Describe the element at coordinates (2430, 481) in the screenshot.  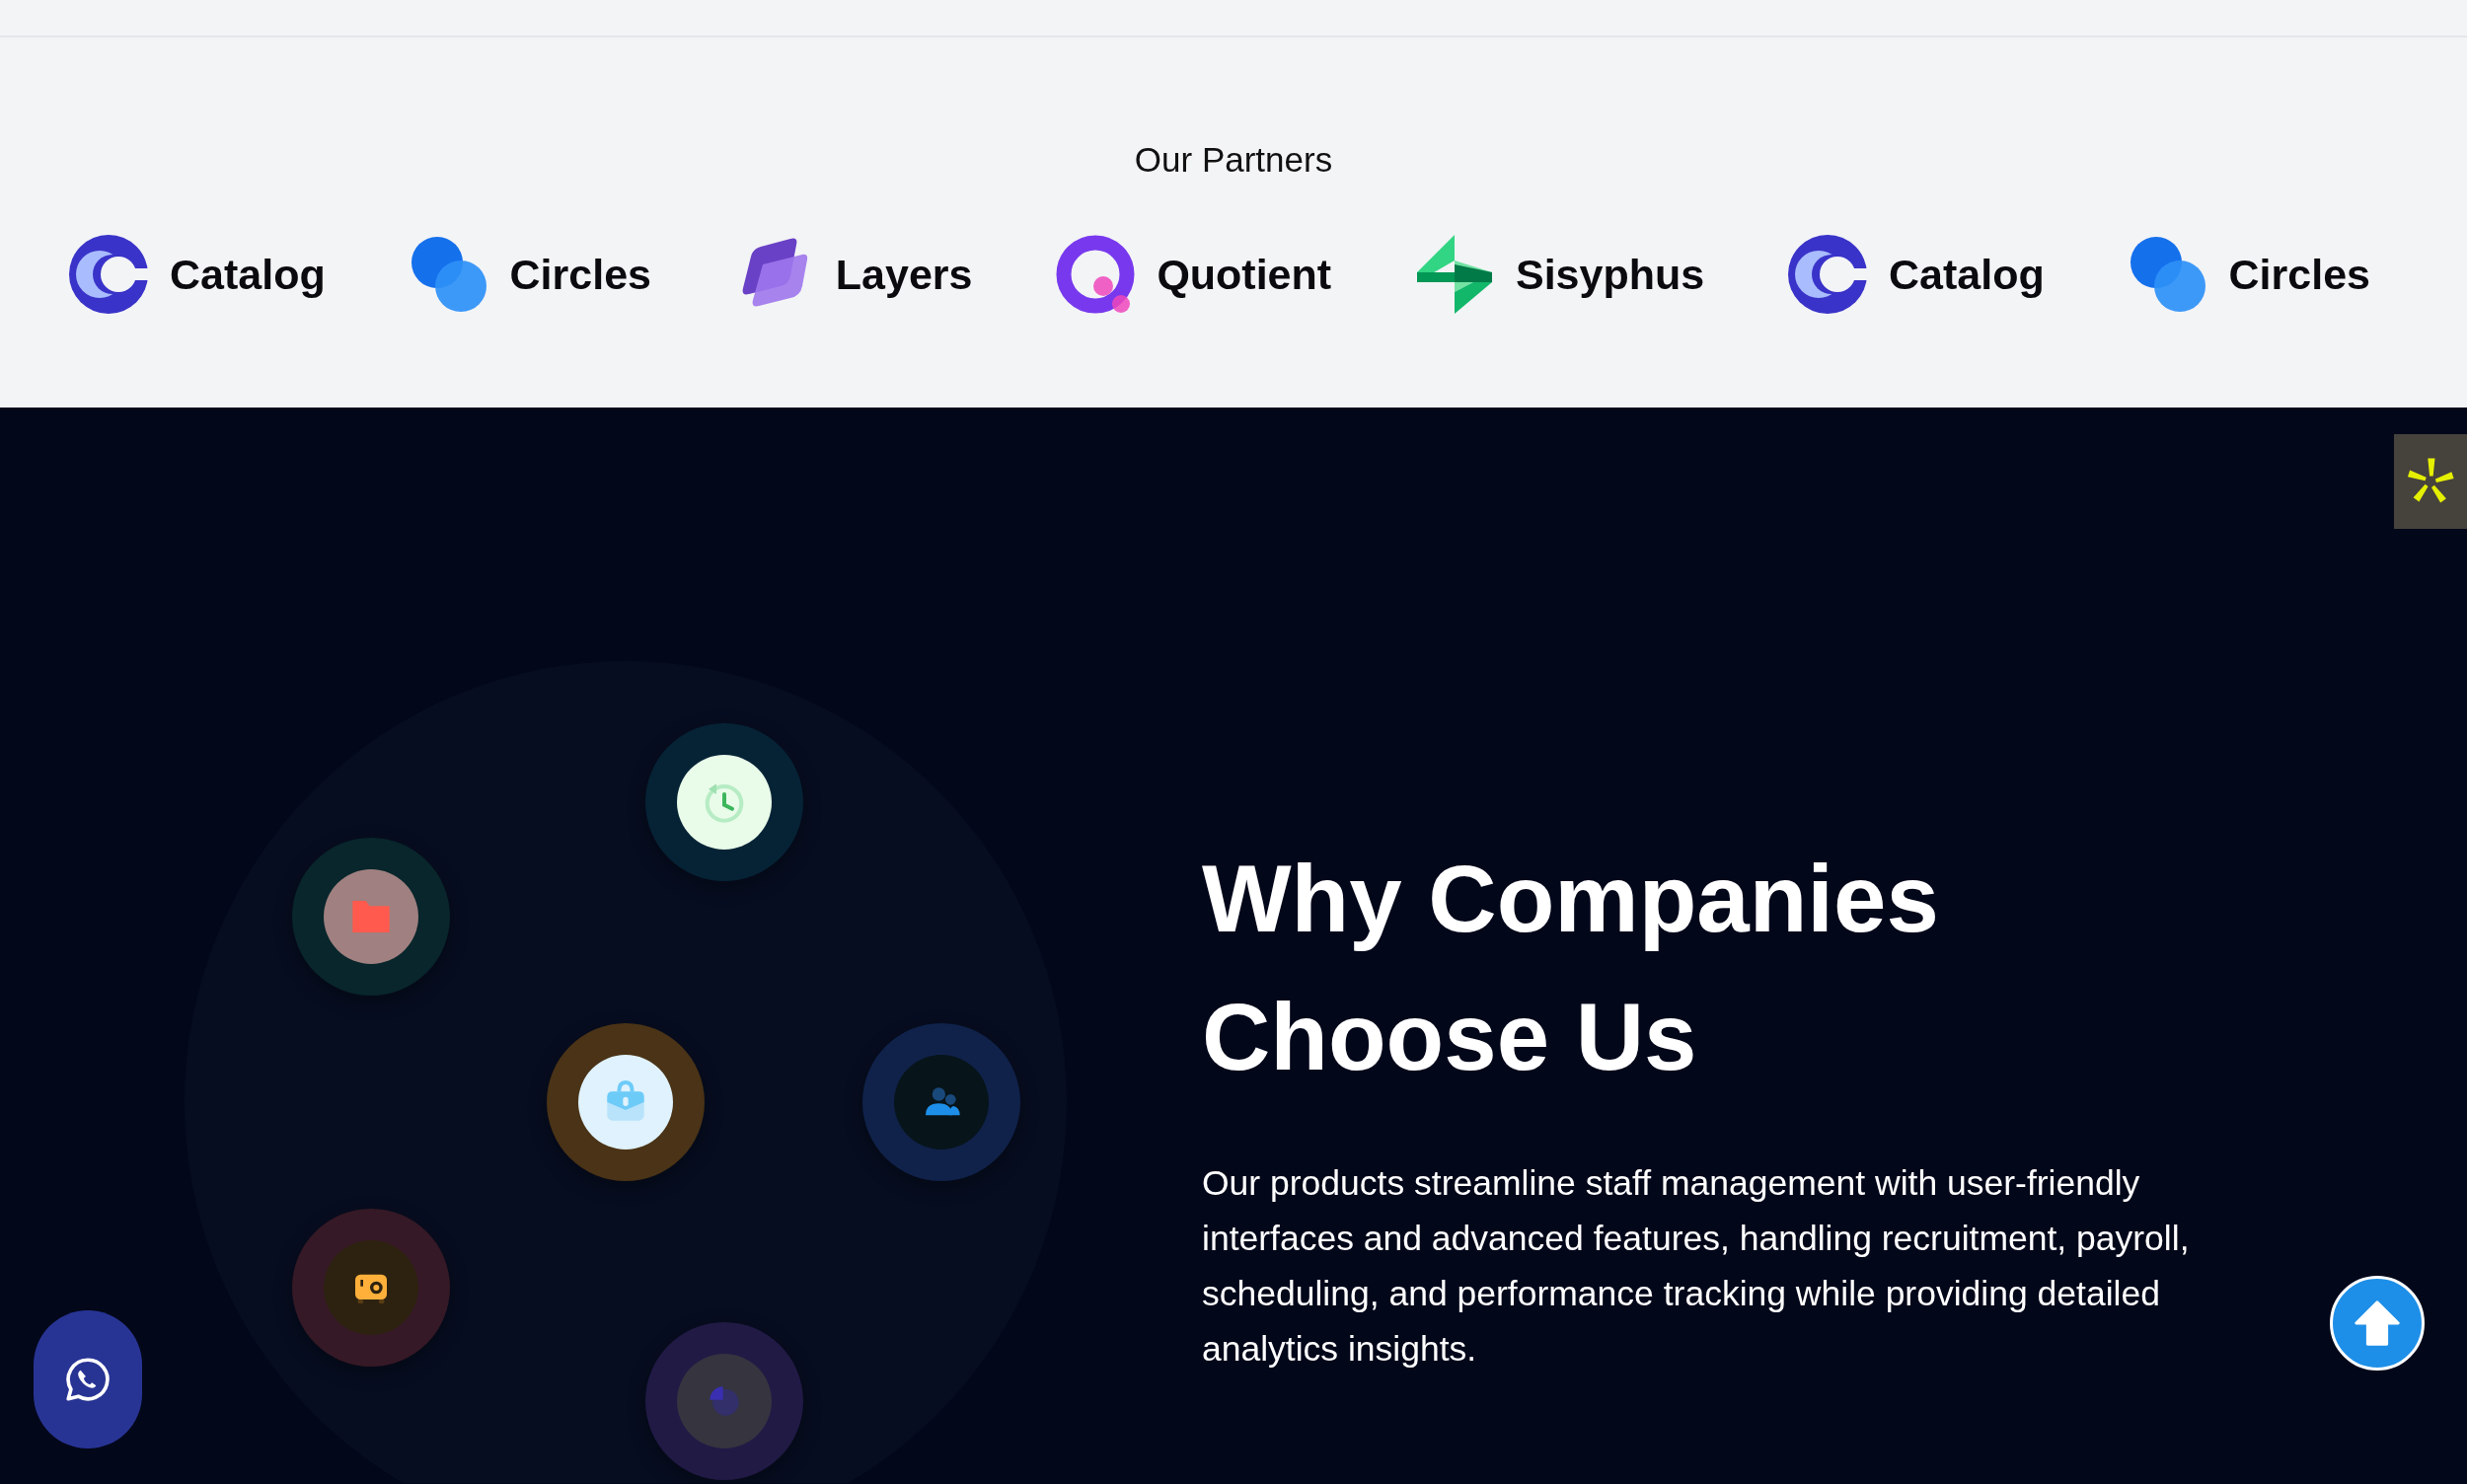
I see `sparkle-button` at that location.